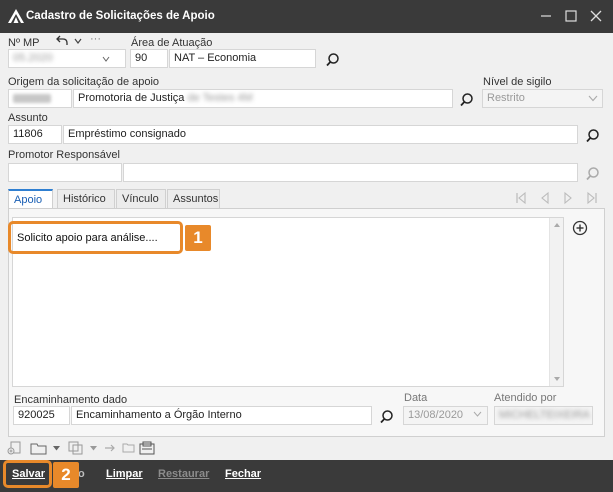 The height and width of the screenshot is (492, 613). What do you see at coordinates (106, 59) in the screenshot?
I see `dropdown-chevron-icon` at bounding box center [106, 59].